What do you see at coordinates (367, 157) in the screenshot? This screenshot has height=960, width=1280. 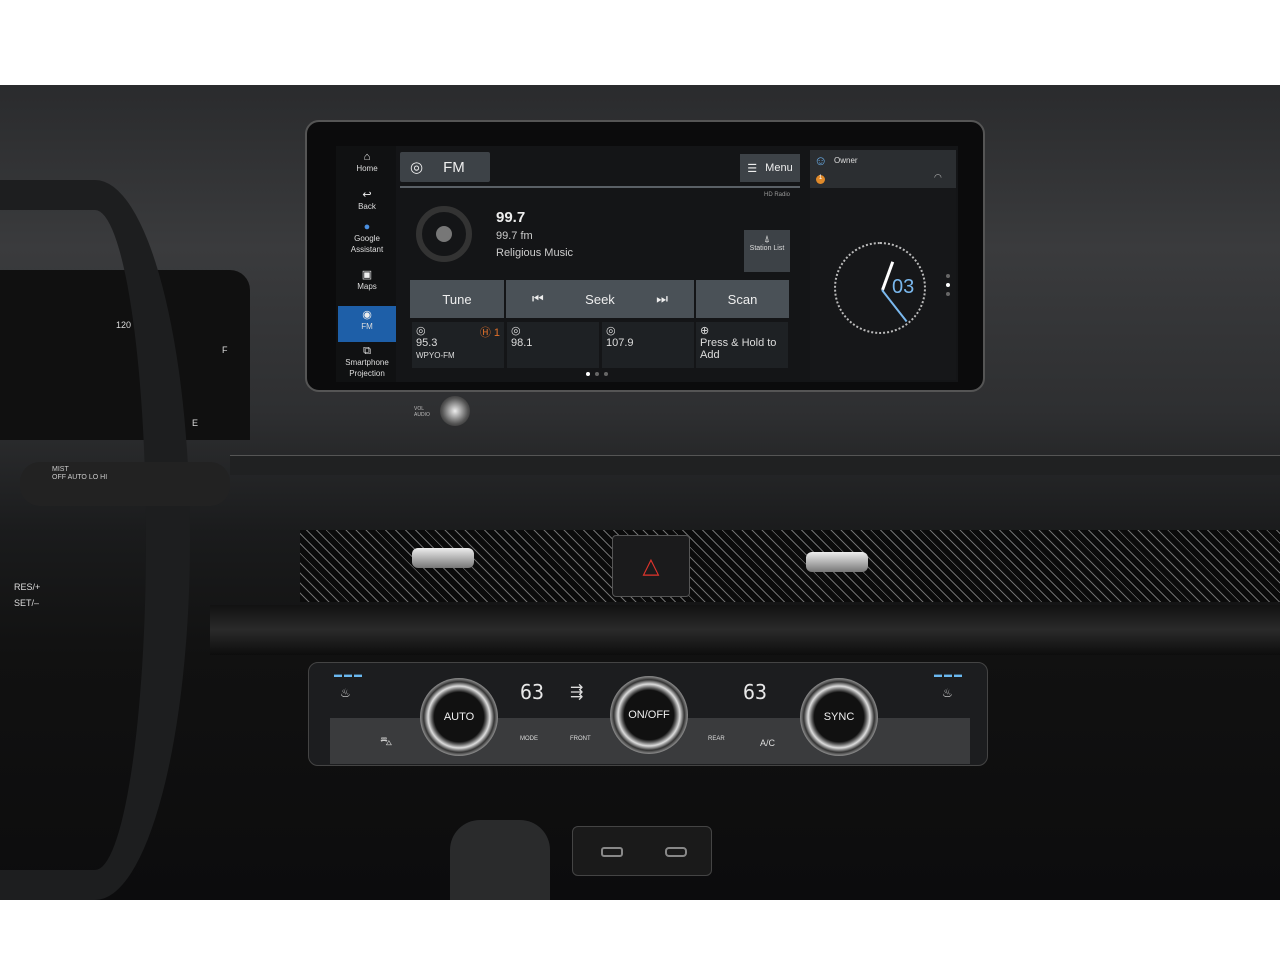 I see `home-icon: ⌂` at bounding box center [367, 157].